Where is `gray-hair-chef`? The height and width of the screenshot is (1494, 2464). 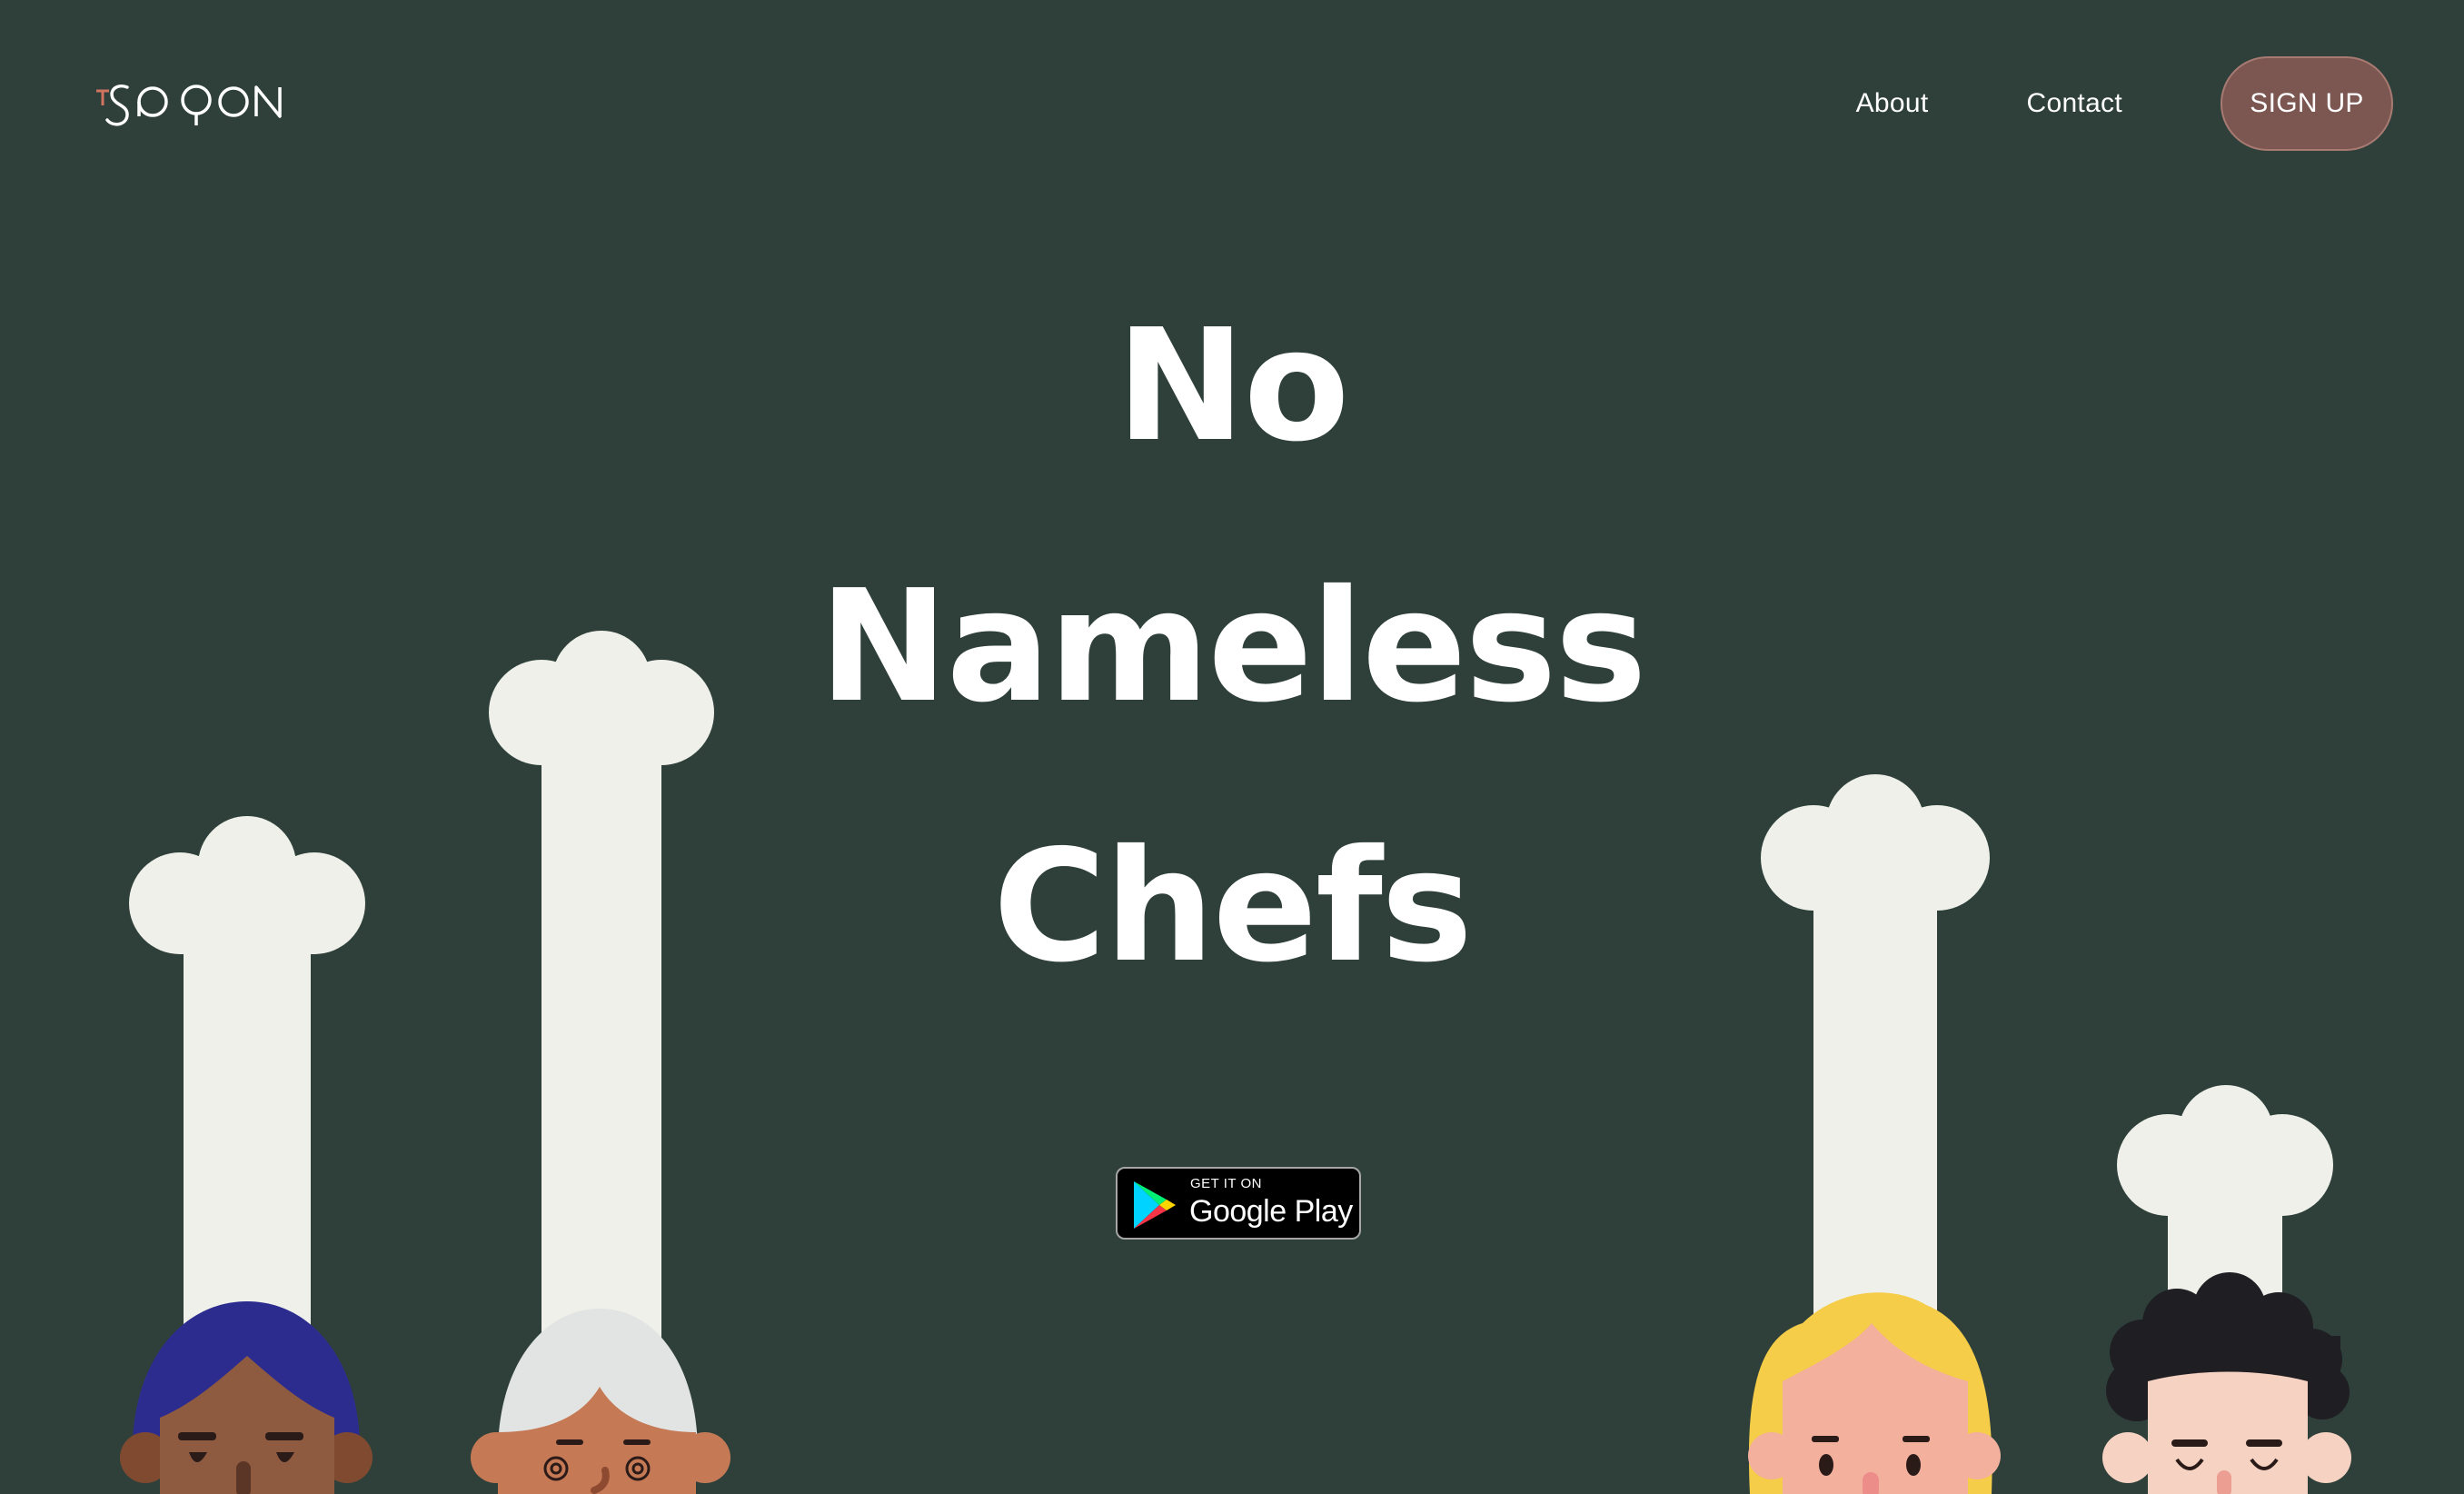 gray-hair-chef is located at coordinates (600, 1062).